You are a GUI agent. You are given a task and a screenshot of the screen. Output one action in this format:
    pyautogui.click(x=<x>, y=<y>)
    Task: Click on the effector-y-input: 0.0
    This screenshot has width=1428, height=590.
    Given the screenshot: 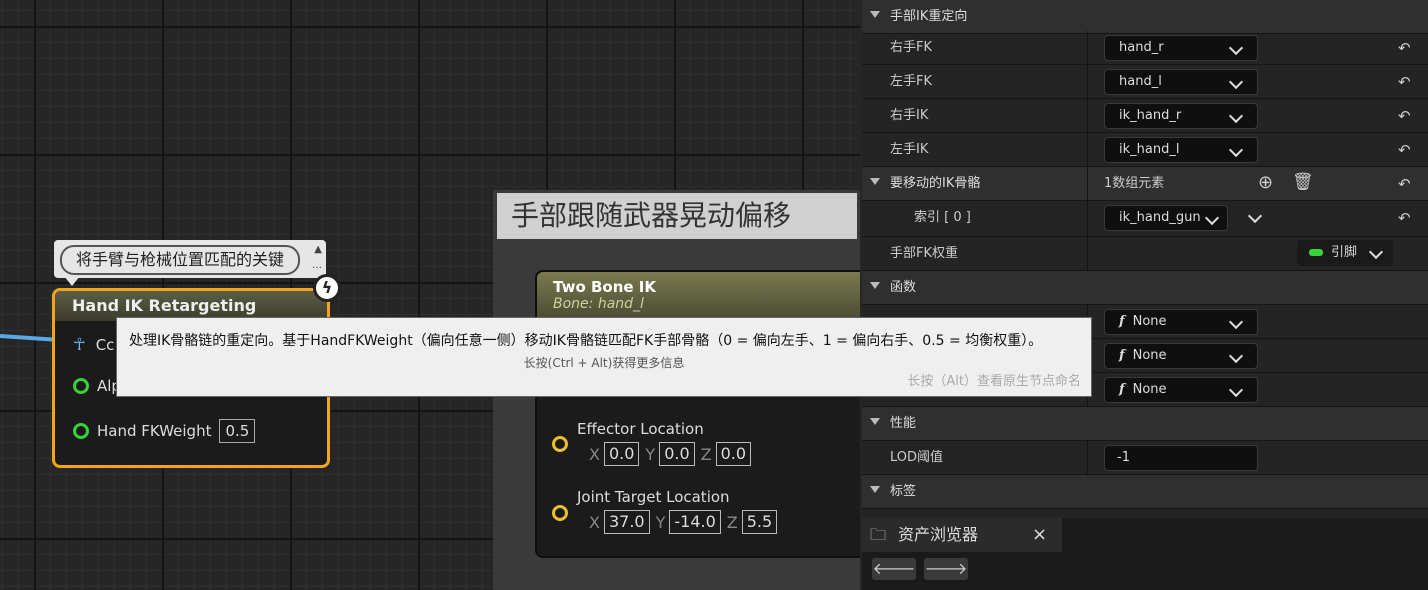 What is the action you would take?
    pyautogui.click(x=677, y=454)
    